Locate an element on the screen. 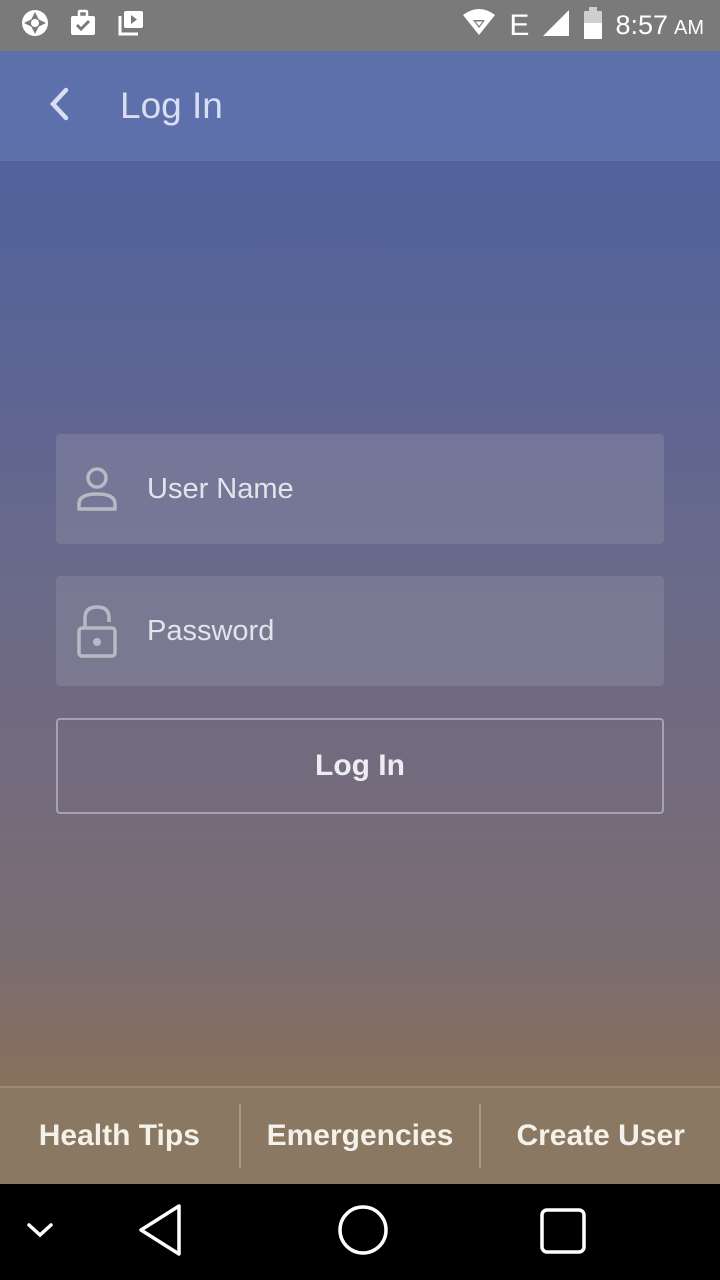 Image resolution: width=720 pixels, height=1280 pixels. back-button is located at coordinates (60, 106).